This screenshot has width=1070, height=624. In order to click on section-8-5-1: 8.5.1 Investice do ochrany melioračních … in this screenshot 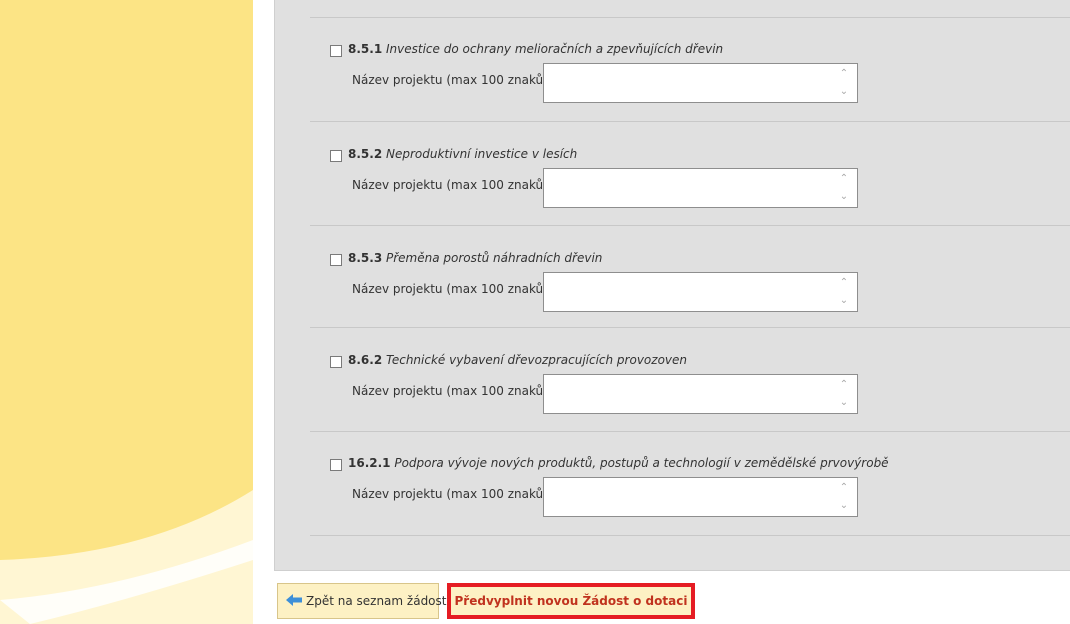, I will do `click(672, 93)`.